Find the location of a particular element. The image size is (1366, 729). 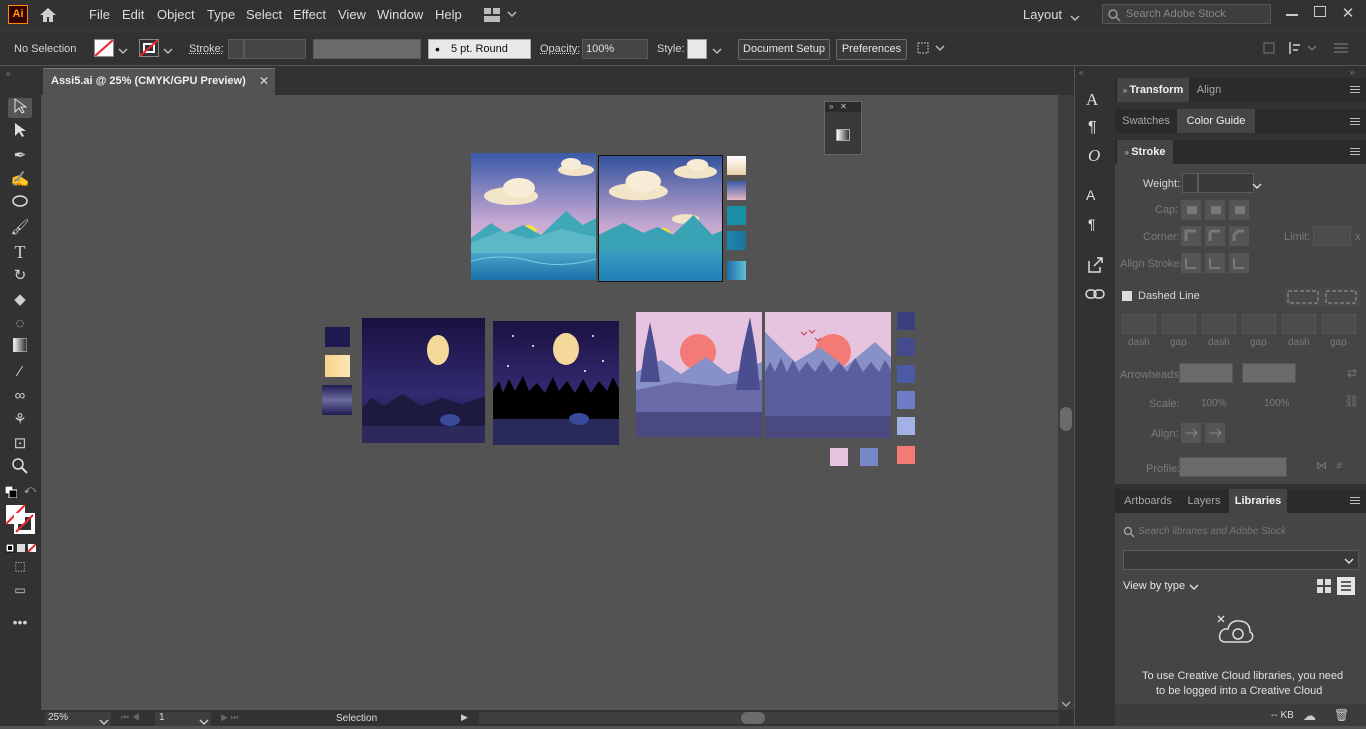

screen-mode-icon: ▭ is located at coordinates (20, 590).